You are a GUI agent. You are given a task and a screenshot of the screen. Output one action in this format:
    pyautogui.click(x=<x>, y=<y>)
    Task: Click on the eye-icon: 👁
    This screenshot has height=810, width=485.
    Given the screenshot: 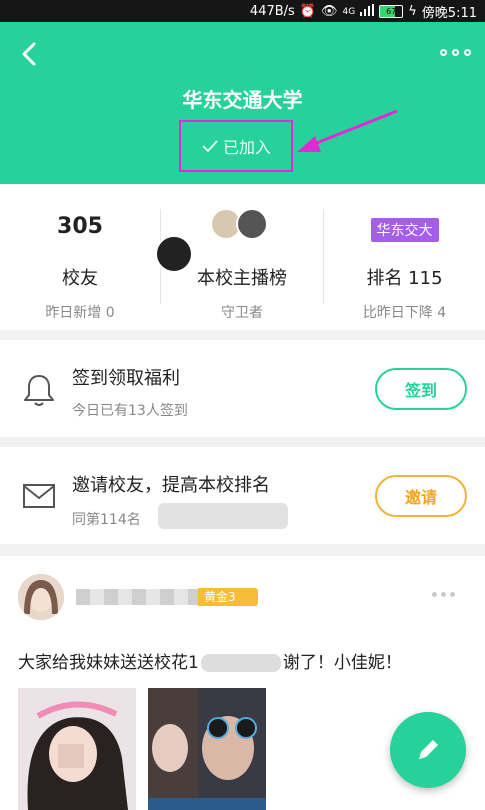 What is the action you would take?
    pyautogui.click(x=329, y=11)
    